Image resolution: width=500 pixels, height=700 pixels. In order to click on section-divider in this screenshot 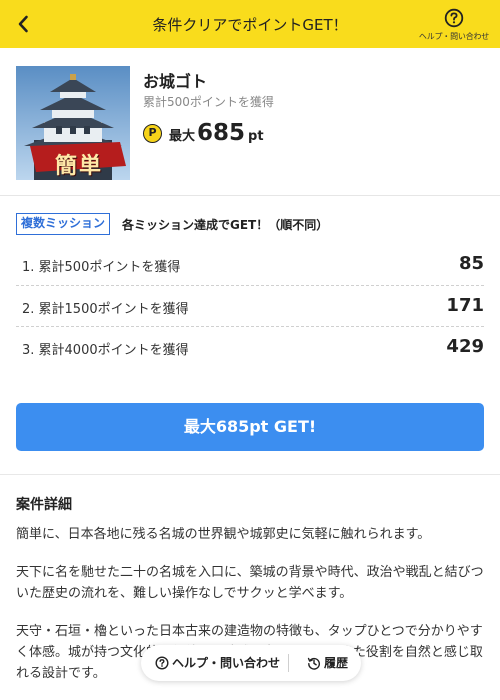, I will do `click(250, 474)`.